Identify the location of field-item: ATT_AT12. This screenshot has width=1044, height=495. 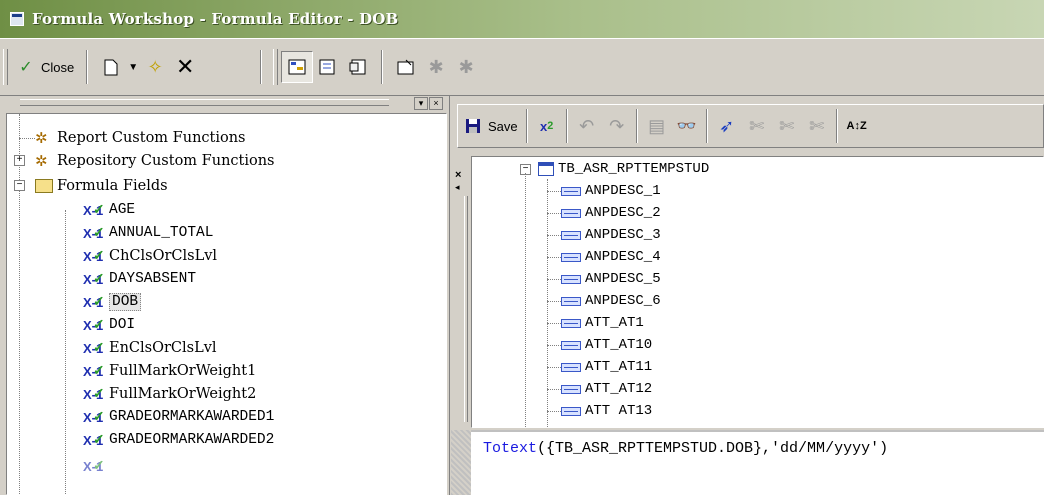
(599, 389).